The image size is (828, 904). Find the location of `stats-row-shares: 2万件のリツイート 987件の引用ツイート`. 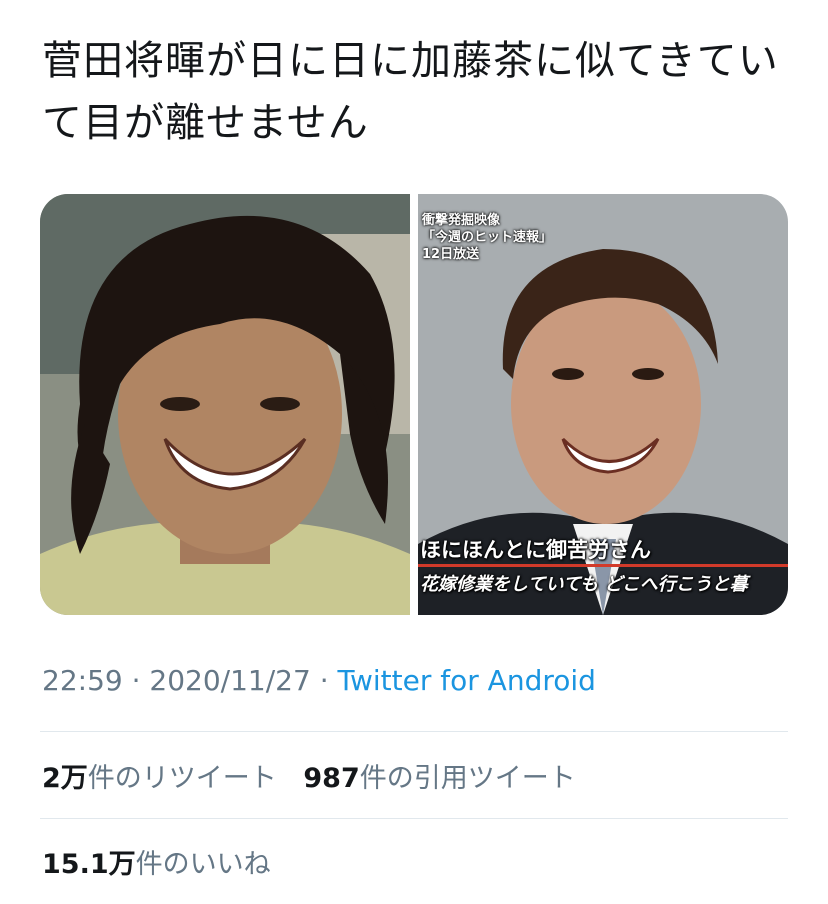

stats-row-shares: 2万件のリツイート 987件の引用ツイート is located at coordinates (318, 775).